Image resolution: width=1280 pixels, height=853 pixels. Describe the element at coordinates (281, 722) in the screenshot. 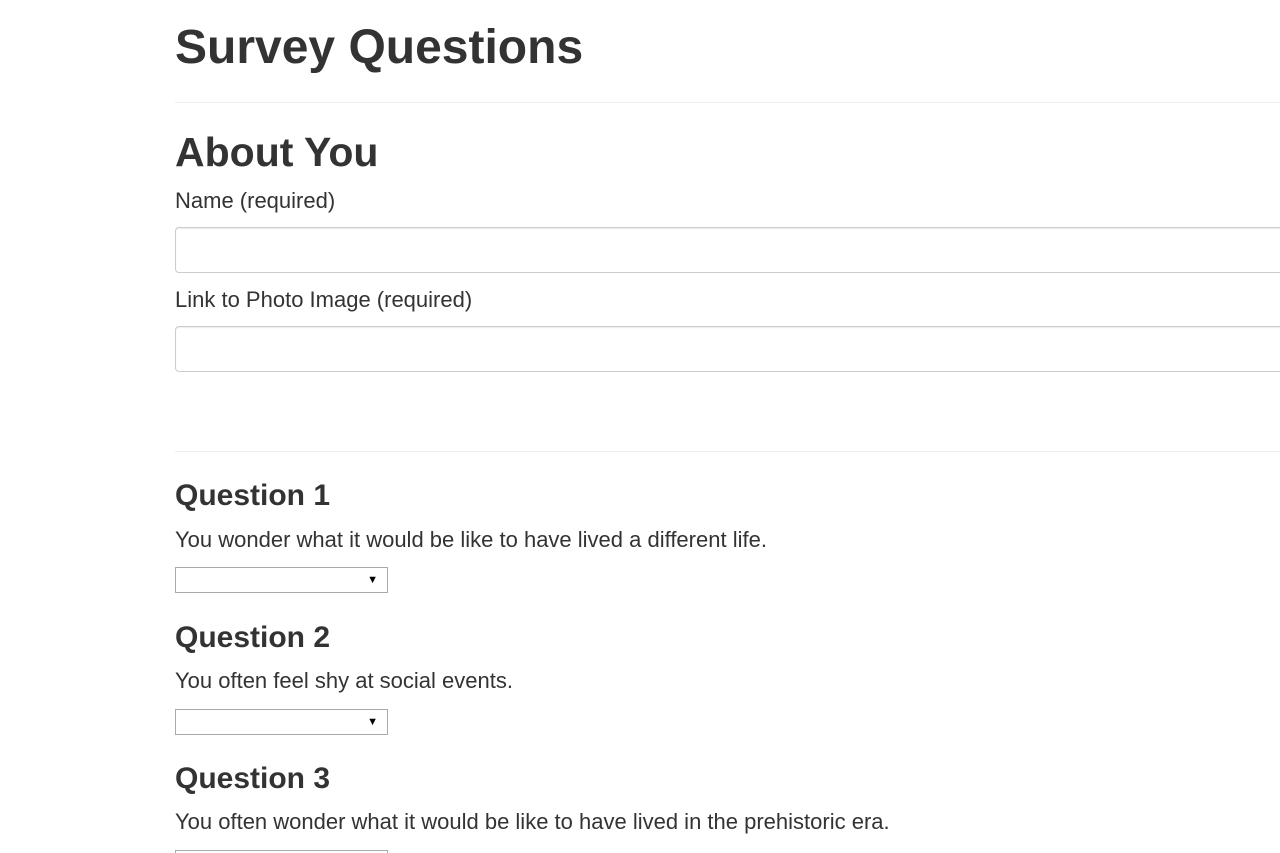

I see `question-2-select: ▼` at that location.